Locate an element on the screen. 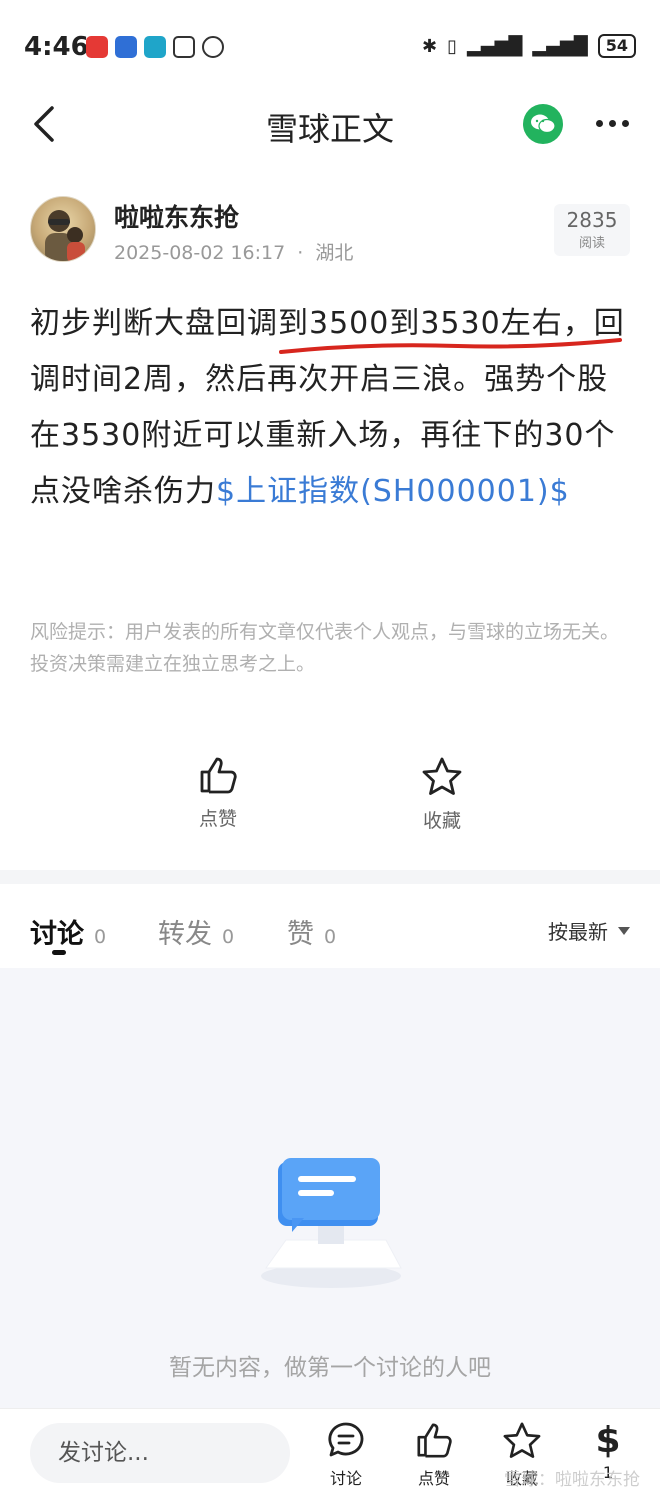 The width and height of the screenshot is (660, 1497). more-options-button is located at coordinates (612, 123).